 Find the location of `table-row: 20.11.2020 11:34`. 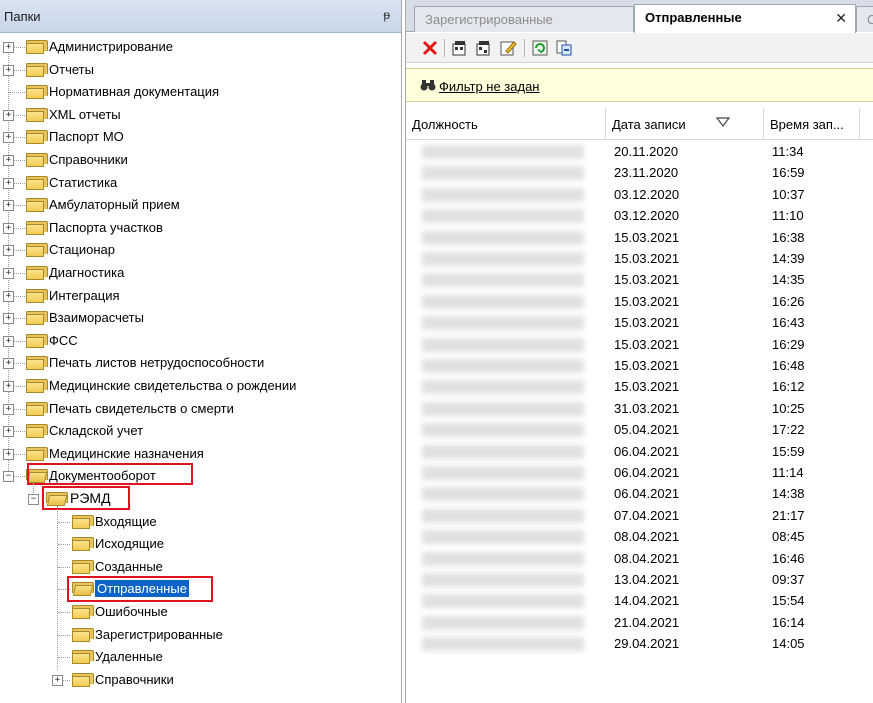

table-row: 20.11.2020 11:34 is located at coordinates (639, 152).